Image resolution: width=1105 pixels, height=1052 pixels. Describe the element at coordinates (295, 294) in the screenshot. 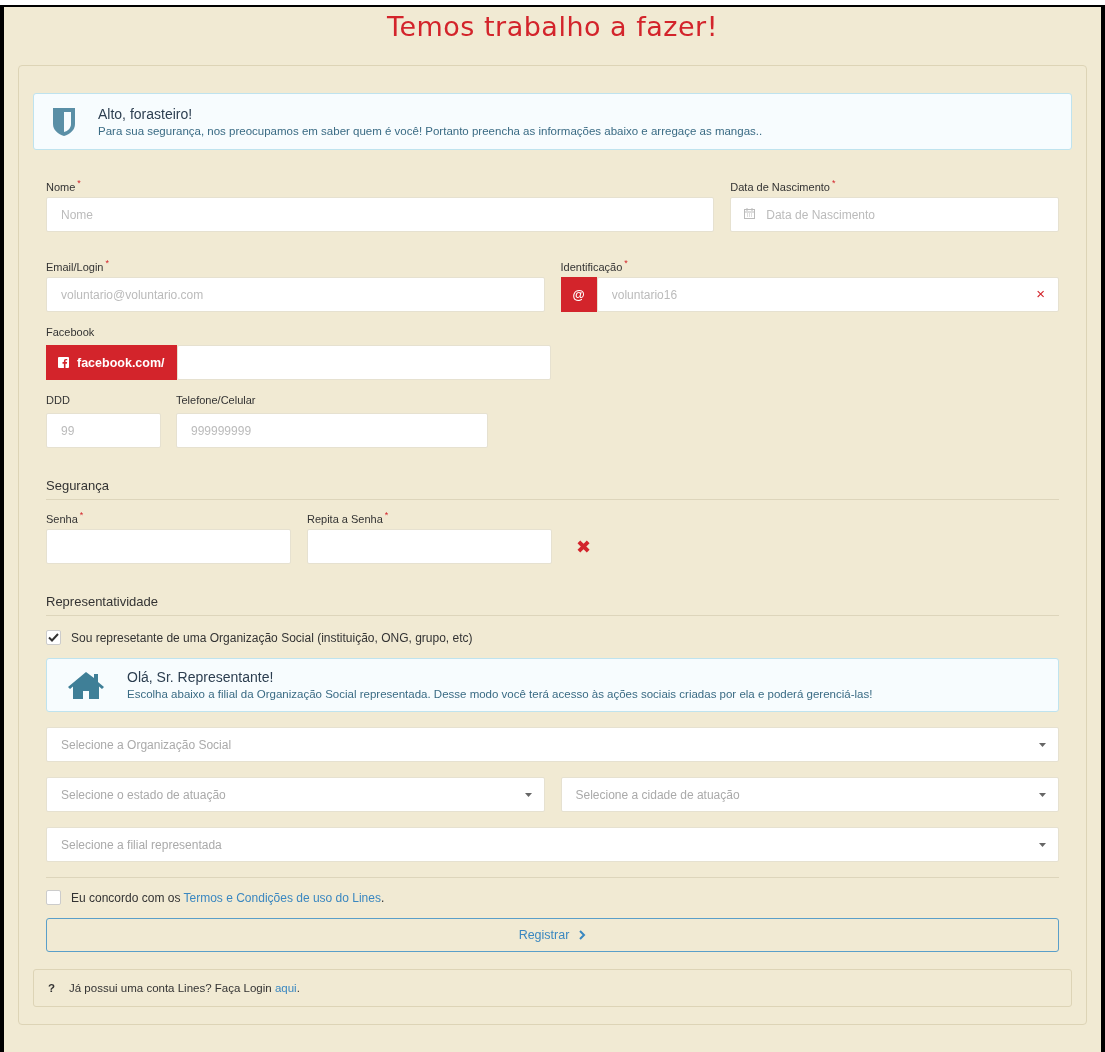

I see `input-field: voluntario@voluntario.com` at that location.